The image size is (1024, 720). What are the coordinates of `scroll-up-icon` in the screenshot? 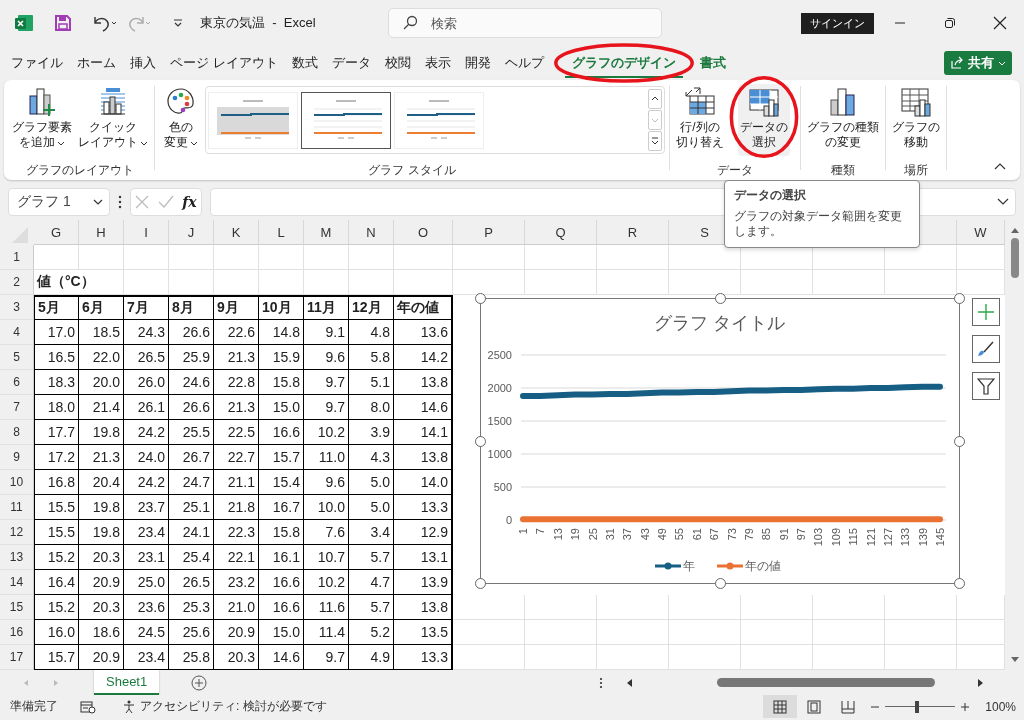 It's located at (1014, 230).